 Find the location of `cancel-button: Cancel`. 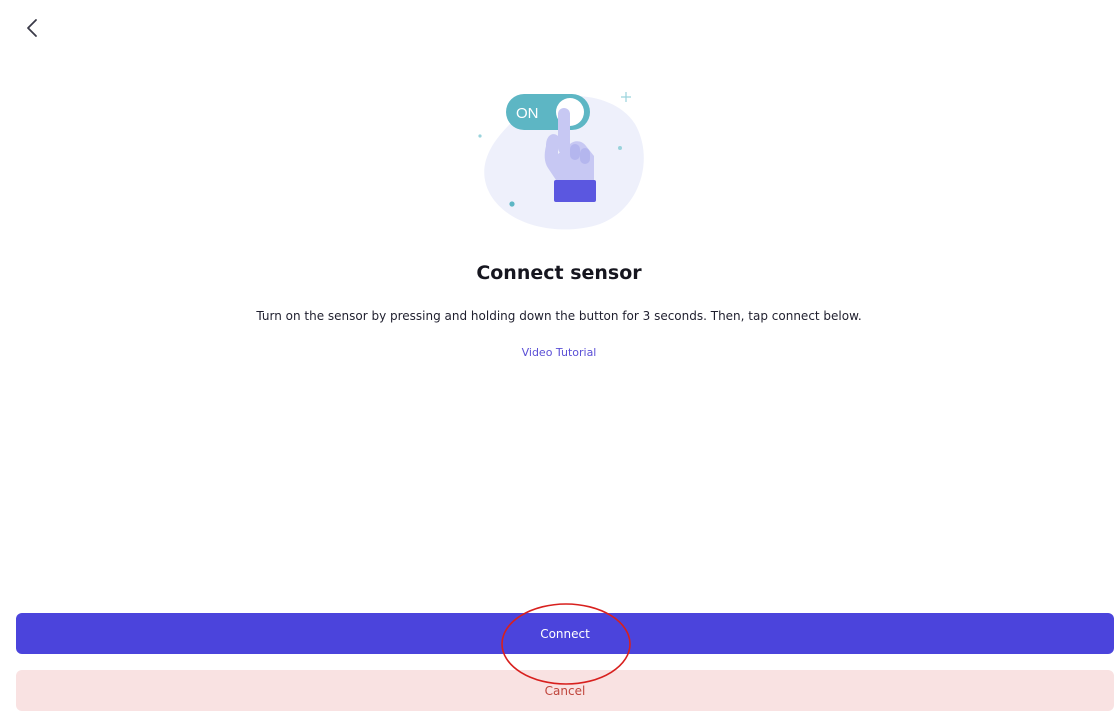

cancel-button: Cancel is located at coordinates (565, 690).